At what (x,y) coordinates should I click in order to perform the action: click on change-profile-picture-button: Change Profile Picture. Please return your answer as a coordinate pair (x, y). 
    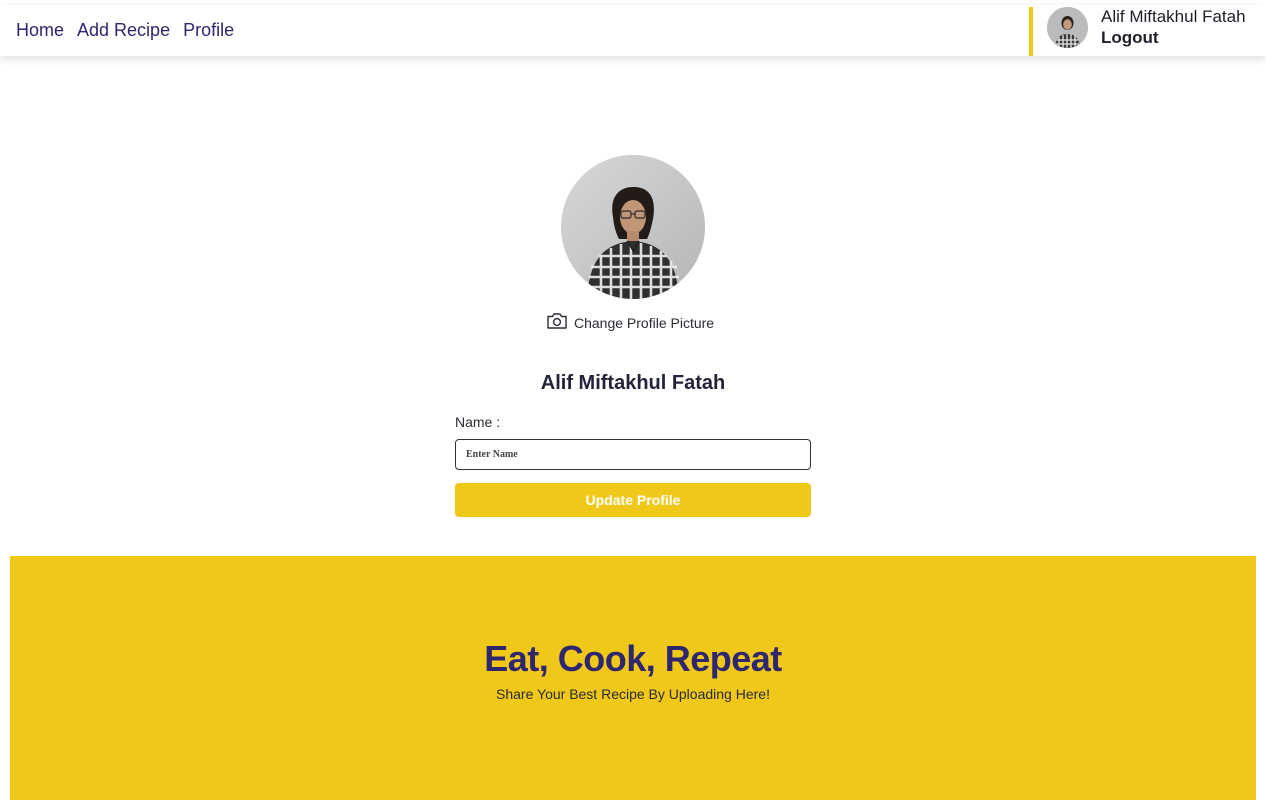
    Looking at the image, I should click on (630, 323).